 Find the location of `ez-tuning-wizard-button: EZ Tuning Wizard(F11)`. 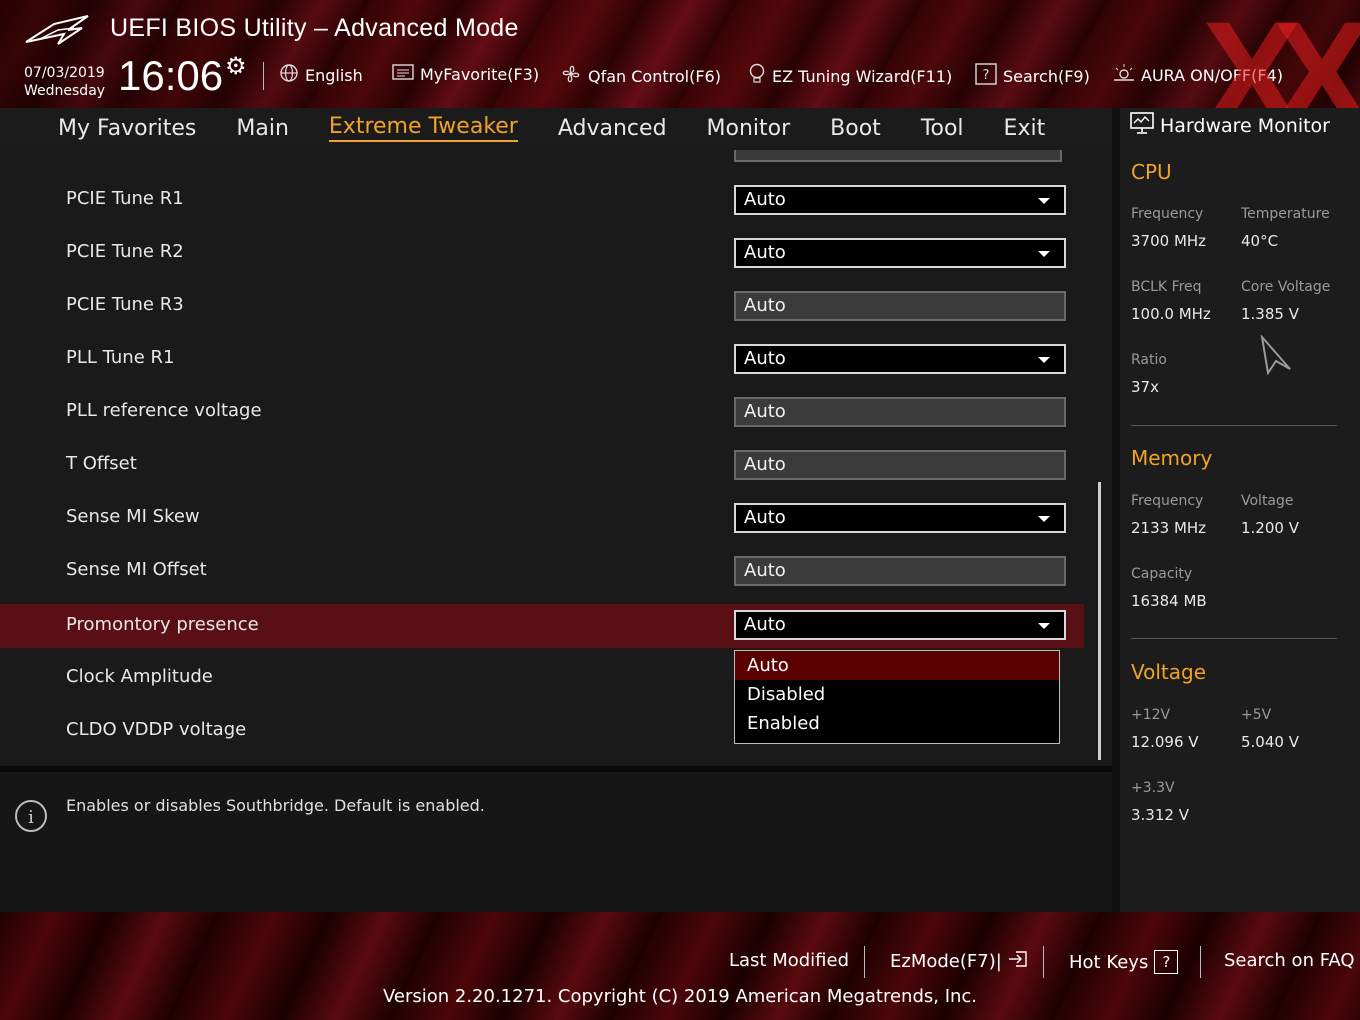

ez-tuning-wizard-button: EZ Tuning Wizard(F11) is located at coordinates (850, 76).